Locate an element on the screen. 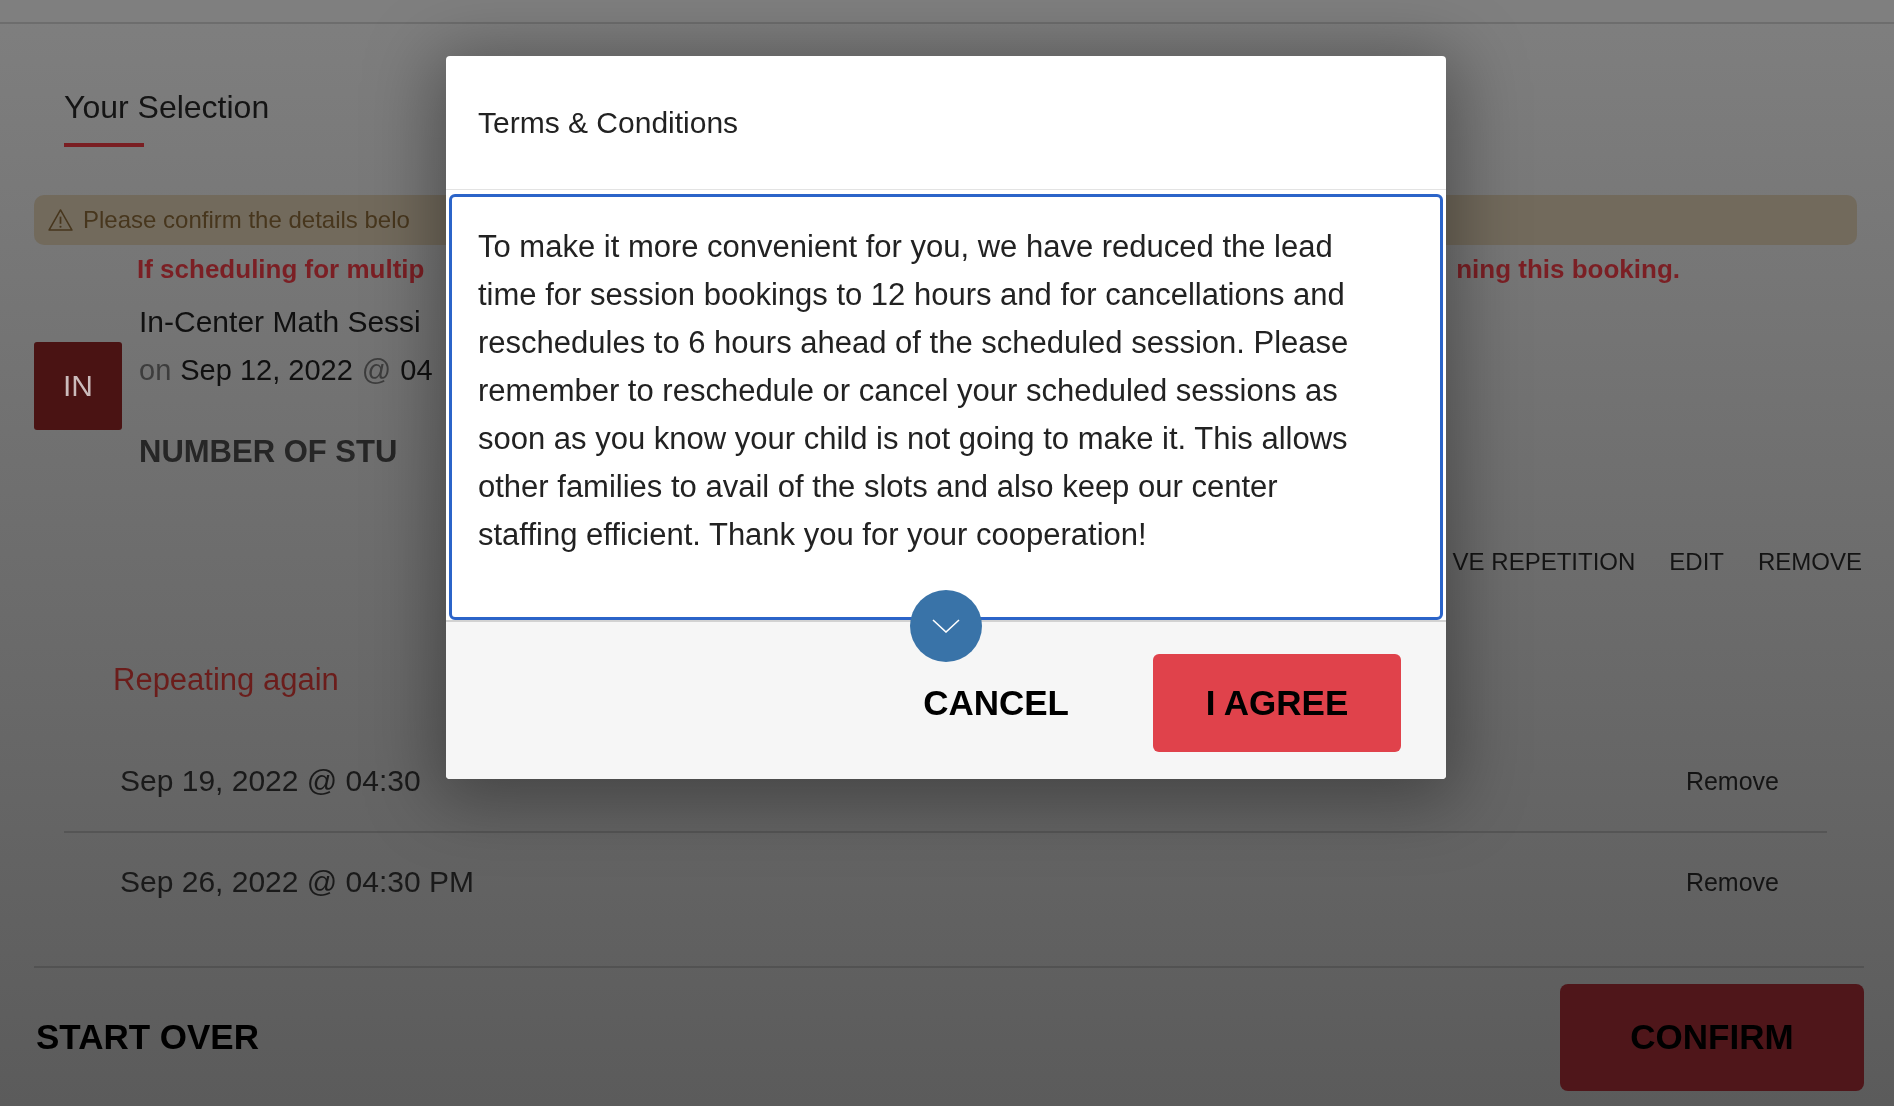 This screenshot has width=1894, height=1106. warning-icon is located at coordinates (60, 220).